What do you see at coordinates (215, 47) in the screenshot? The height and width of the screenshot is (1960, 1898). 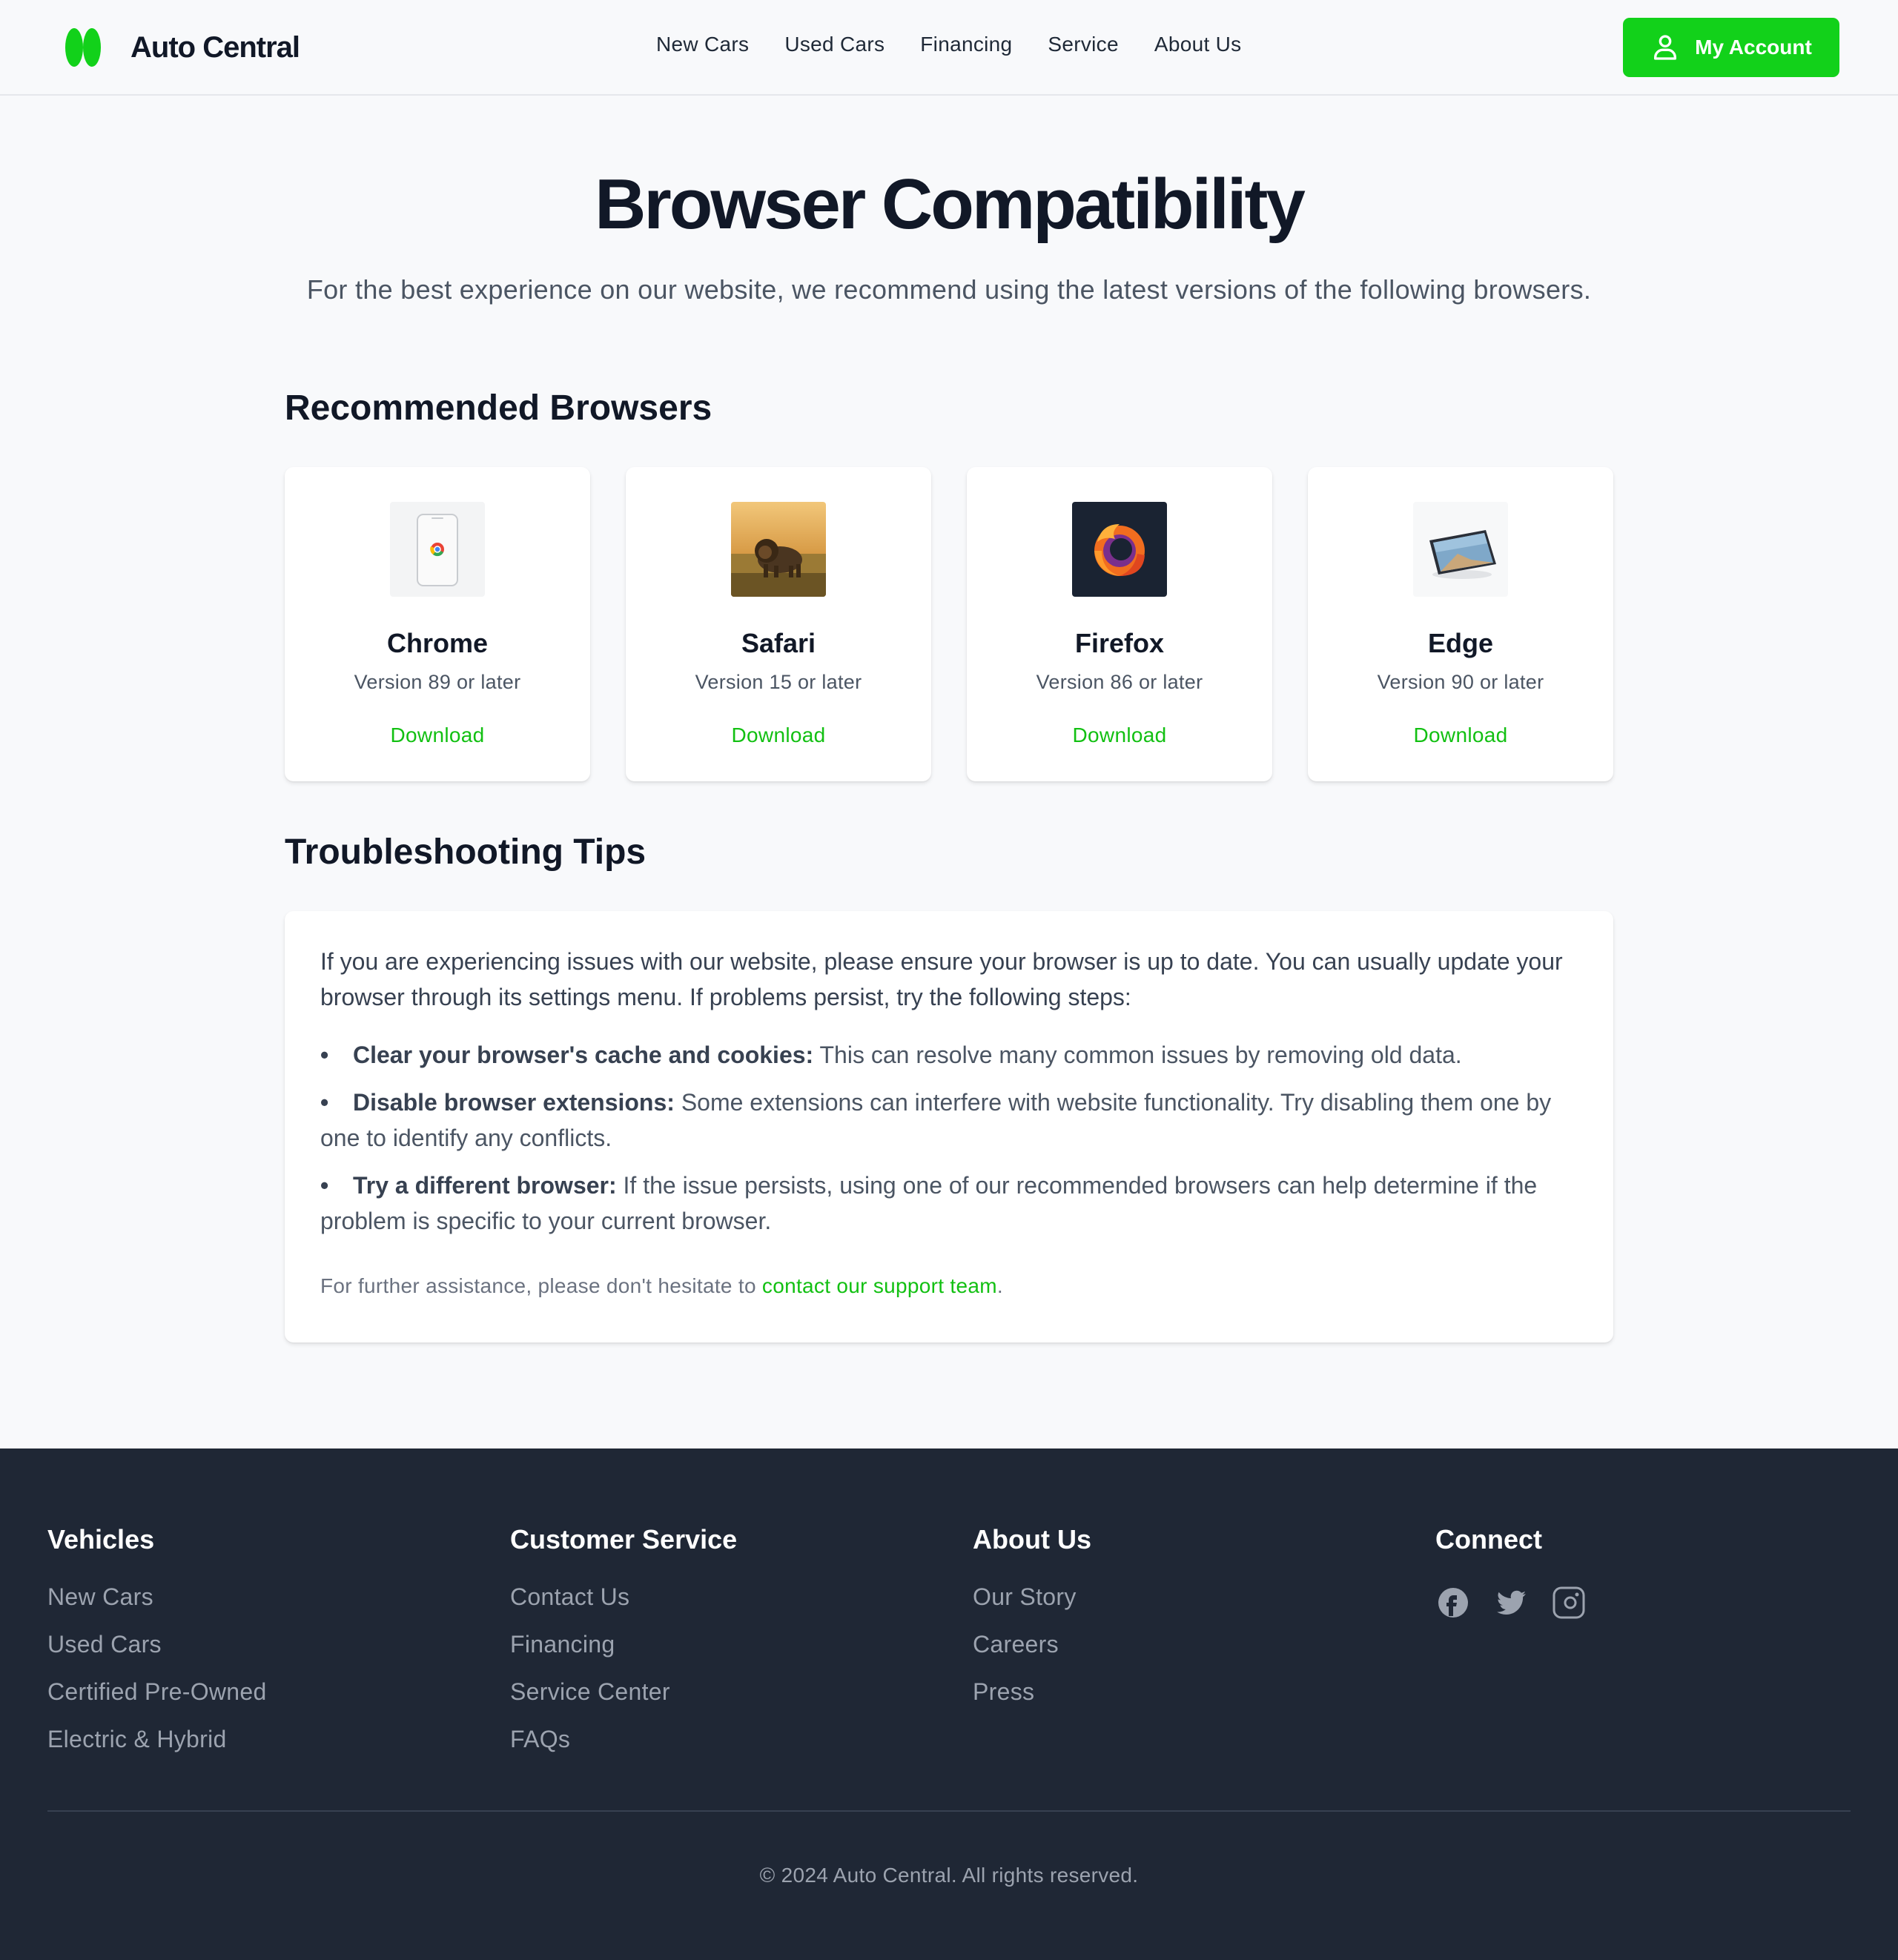 I see `brand-name: Auto Central` at bounding box center [215, 47].